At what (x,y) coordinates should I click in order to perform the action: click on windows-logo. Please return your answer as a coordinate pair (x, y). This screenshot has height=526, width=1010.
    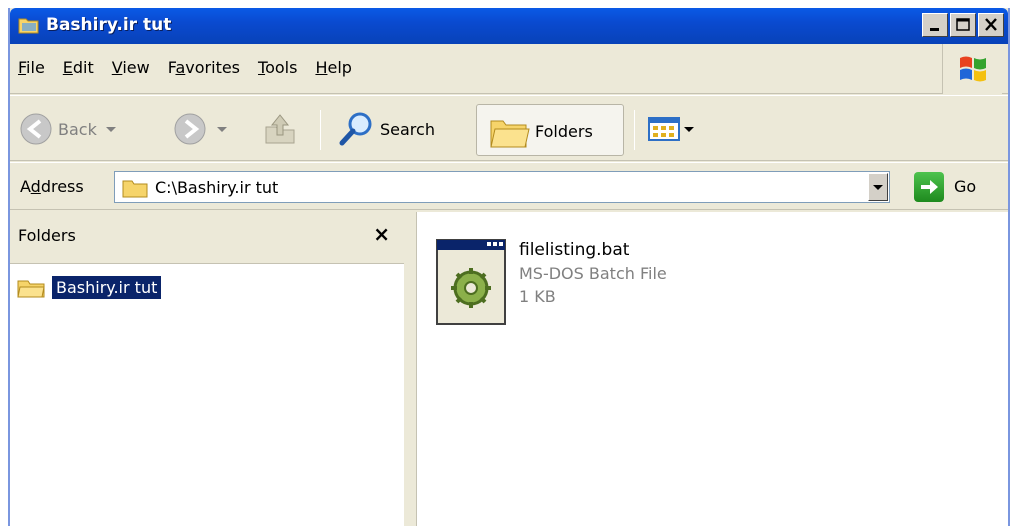
    Looking at the image, I should click on (972, 69).